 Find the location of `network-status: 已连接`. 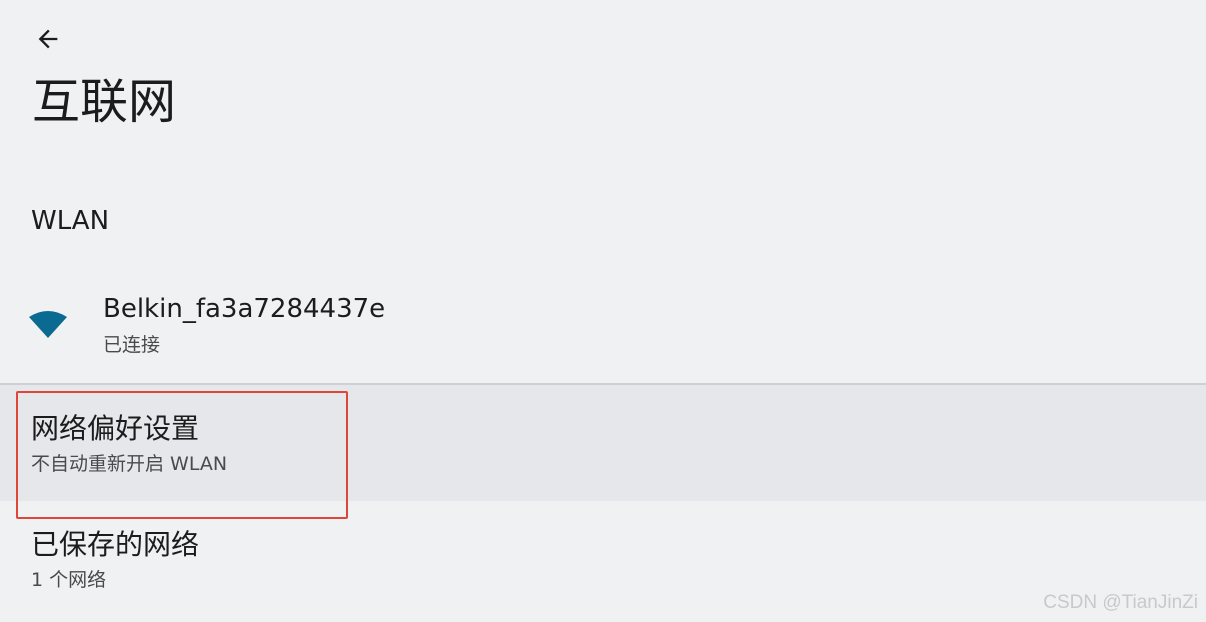

network-status: 已连接 is located at coordinates (132, 345).